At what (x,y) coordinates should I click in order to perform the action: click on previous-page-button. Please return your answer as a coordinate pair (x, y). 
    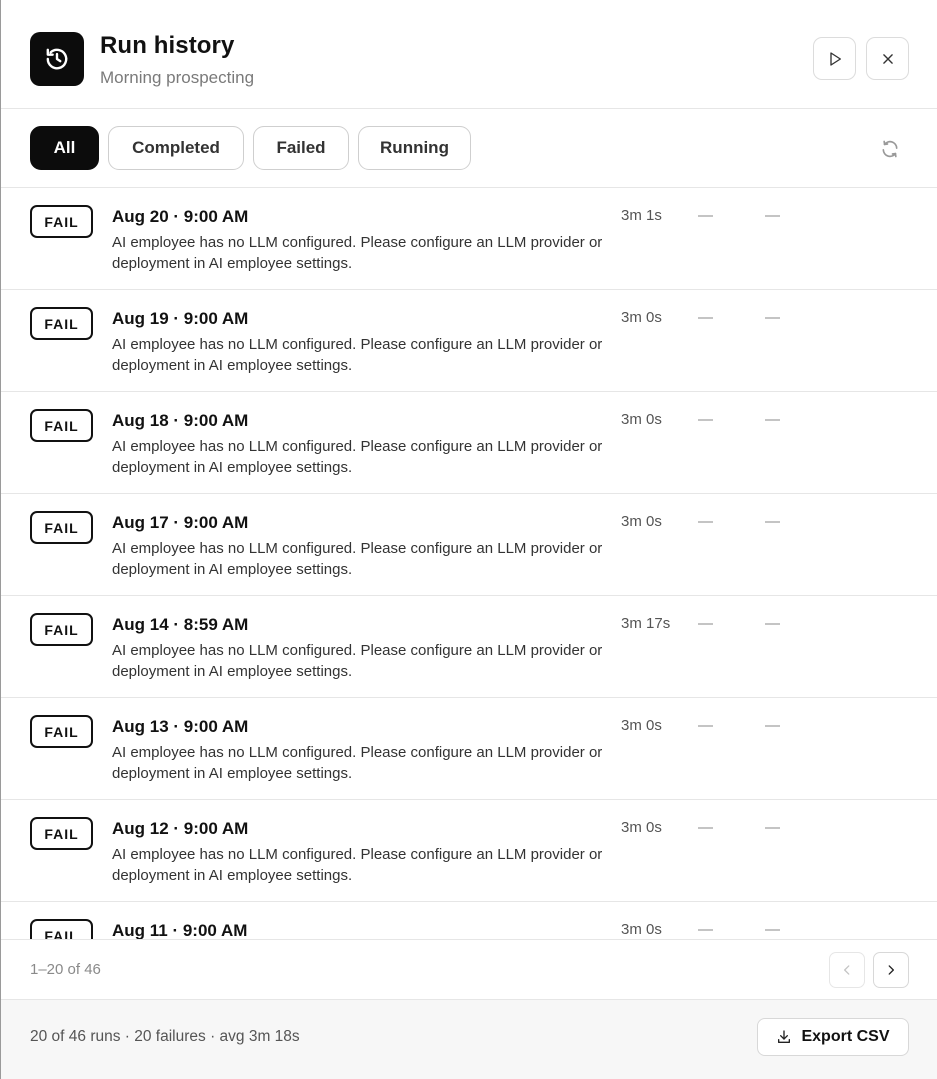
    Looking at the image, I should click on (847, 970).